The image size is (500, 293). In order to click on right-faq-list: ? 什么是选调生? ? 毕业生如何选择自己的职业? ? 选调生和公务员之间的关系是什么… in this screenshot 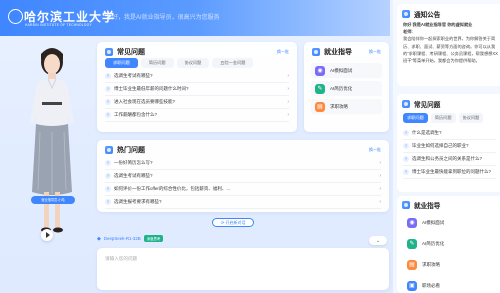, I will do `click(449, 153)`.